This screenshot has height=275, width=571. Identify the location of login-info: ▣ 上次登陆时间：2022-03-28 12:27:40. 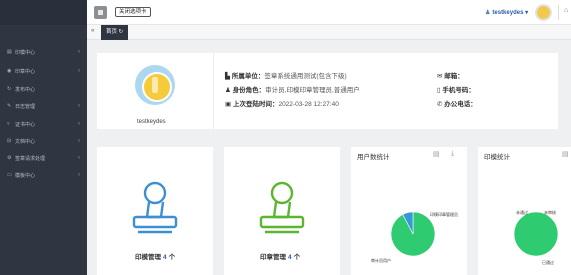
(282, 103).